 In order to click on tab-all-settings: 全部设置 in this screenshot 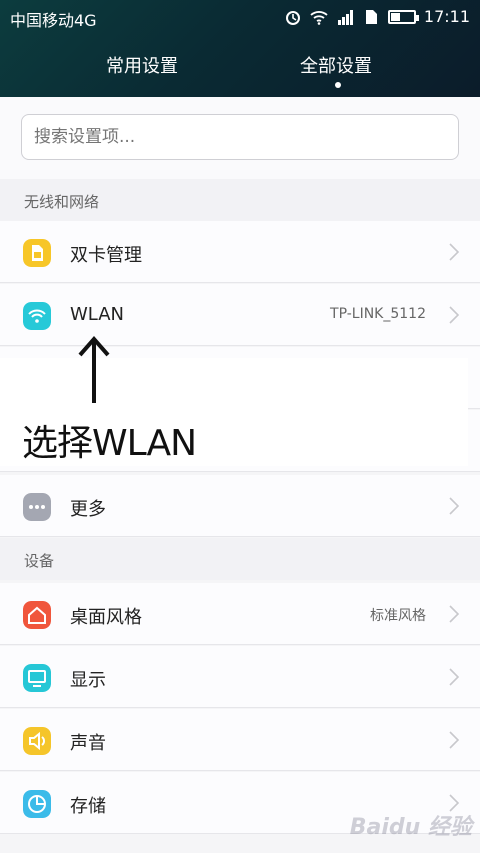, I will do `click(336, 65)`.